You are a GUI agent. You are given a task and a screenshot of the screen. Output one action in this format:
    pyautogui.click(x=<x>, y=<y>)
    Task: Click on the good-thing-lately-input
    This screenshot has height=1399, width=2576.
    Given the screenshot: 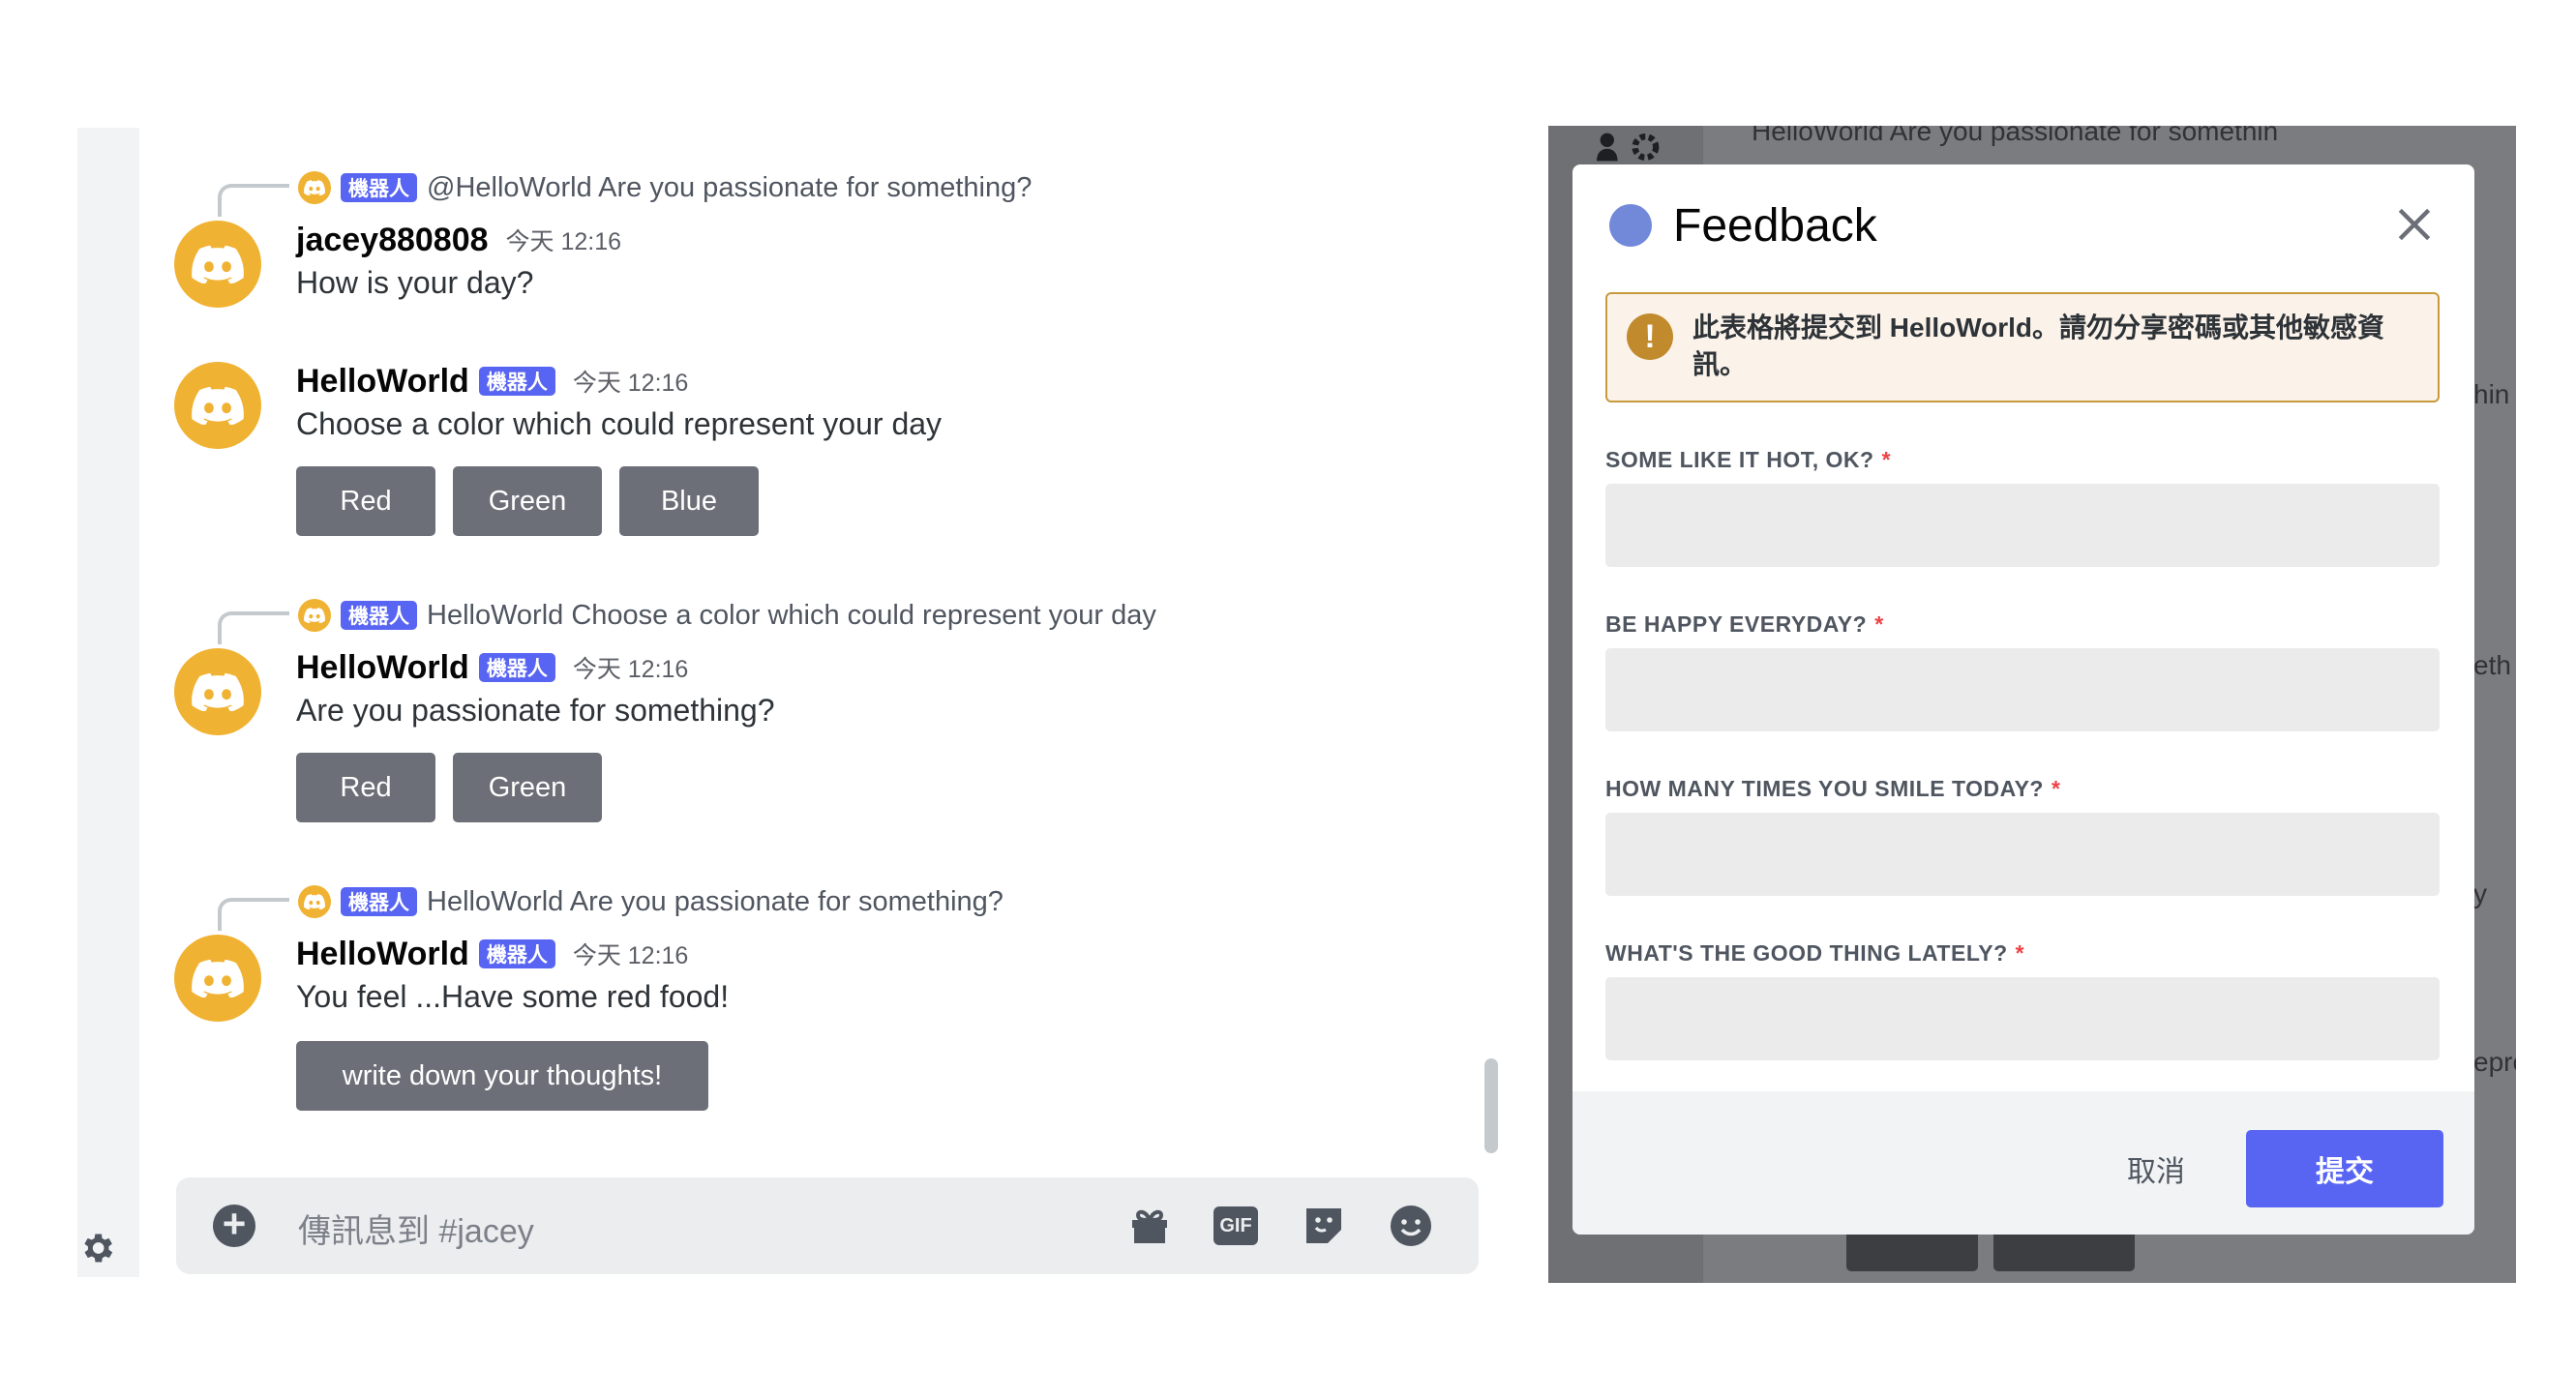 What is the action you would take?
    pyautogui.click(x=2022, y=1019)
    